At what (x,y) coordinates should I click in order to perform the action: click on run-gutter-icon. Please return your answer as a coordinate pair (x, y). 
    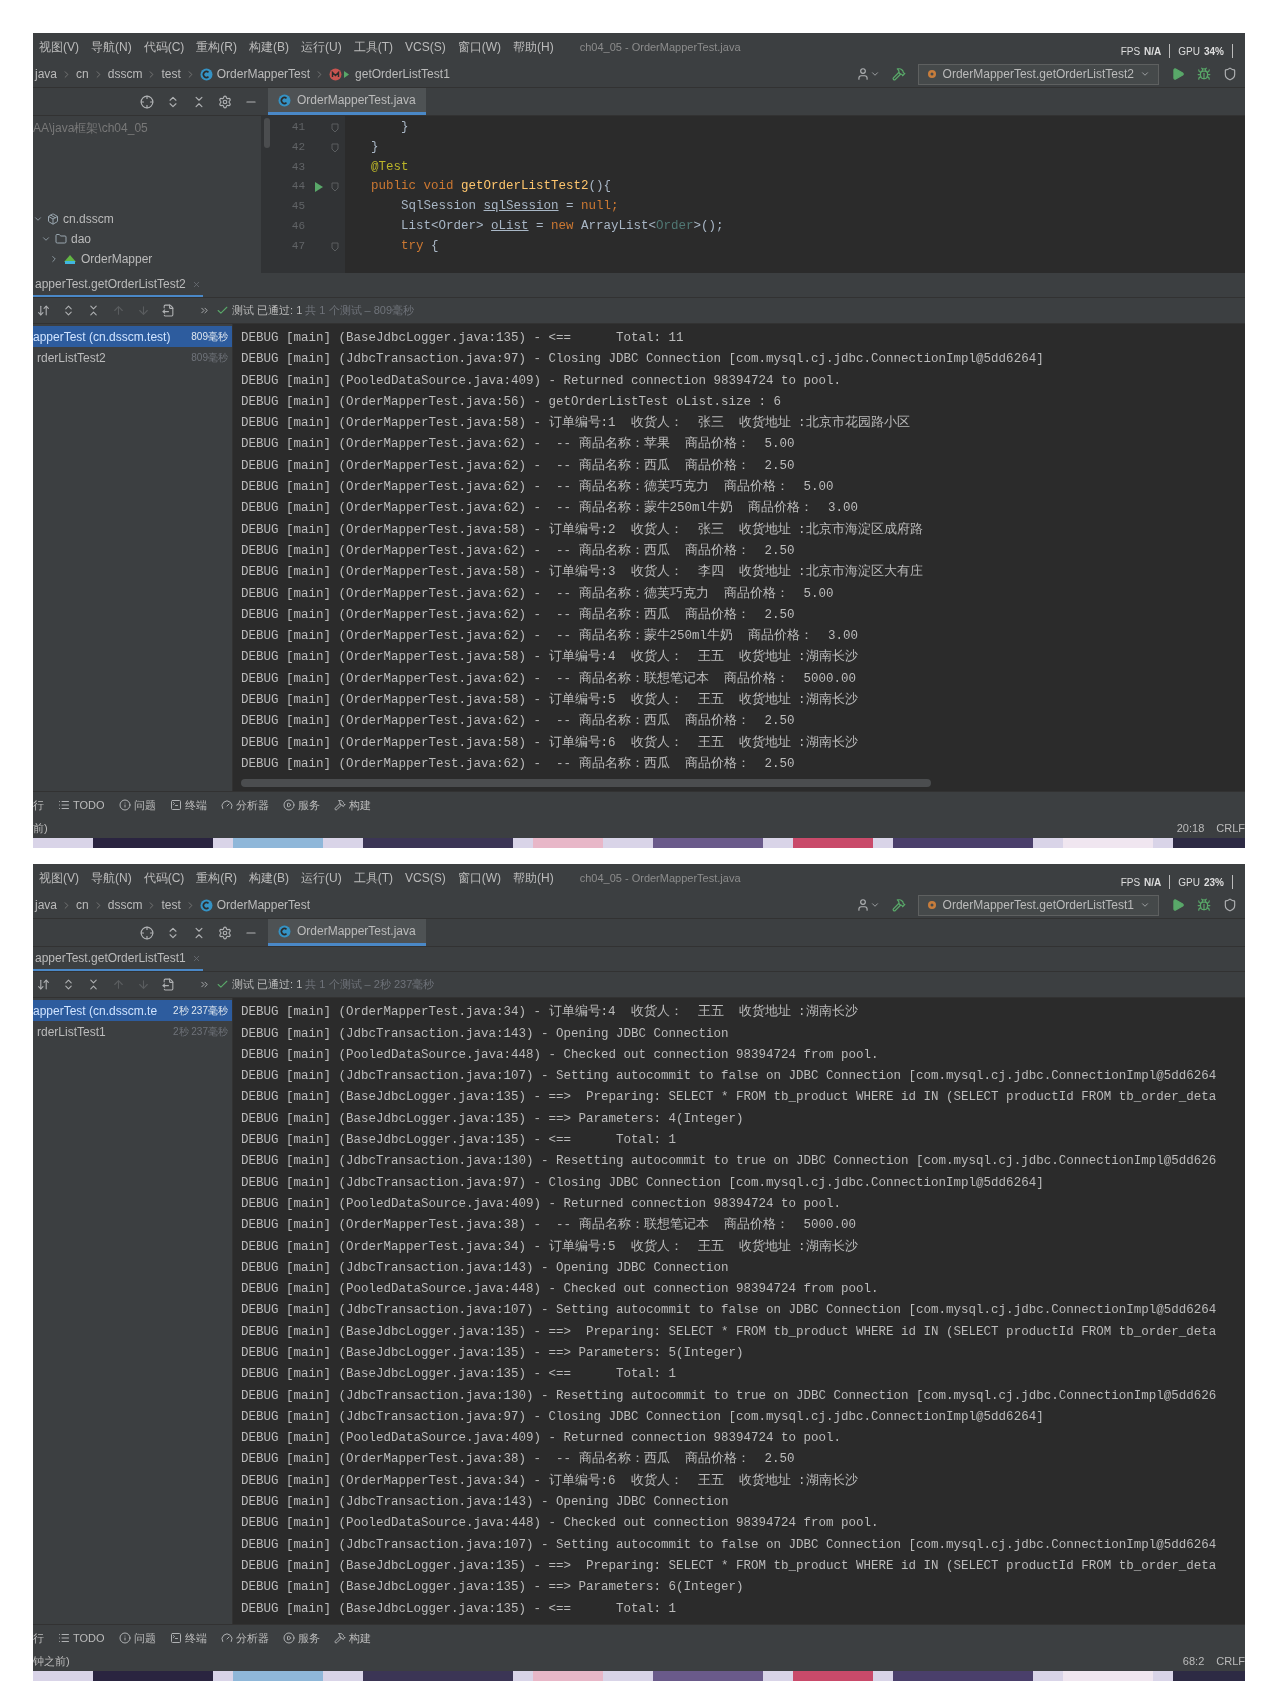
    Looking at the image, I should click on (319, 187).